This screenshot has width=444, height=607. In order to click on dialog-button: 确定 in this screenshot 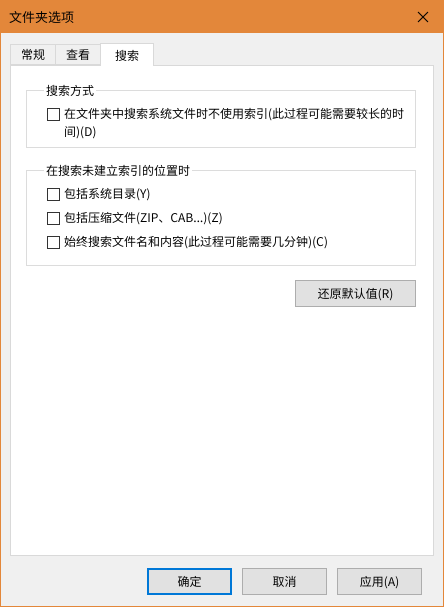, I will do `click(189, 581)`.